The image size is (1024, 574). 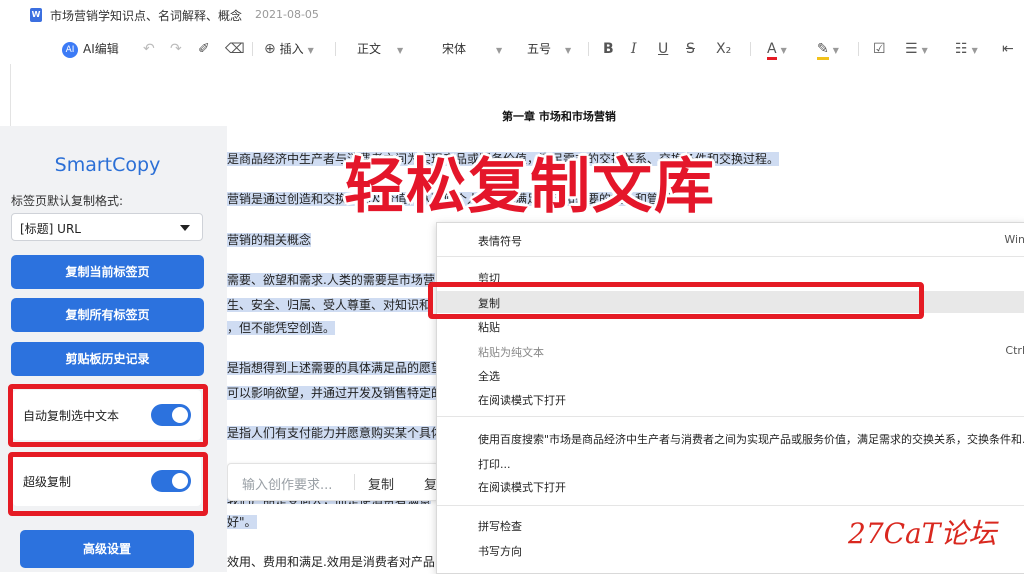 I want to click on checklist-icon: ☑, so click(x=879, y=49).